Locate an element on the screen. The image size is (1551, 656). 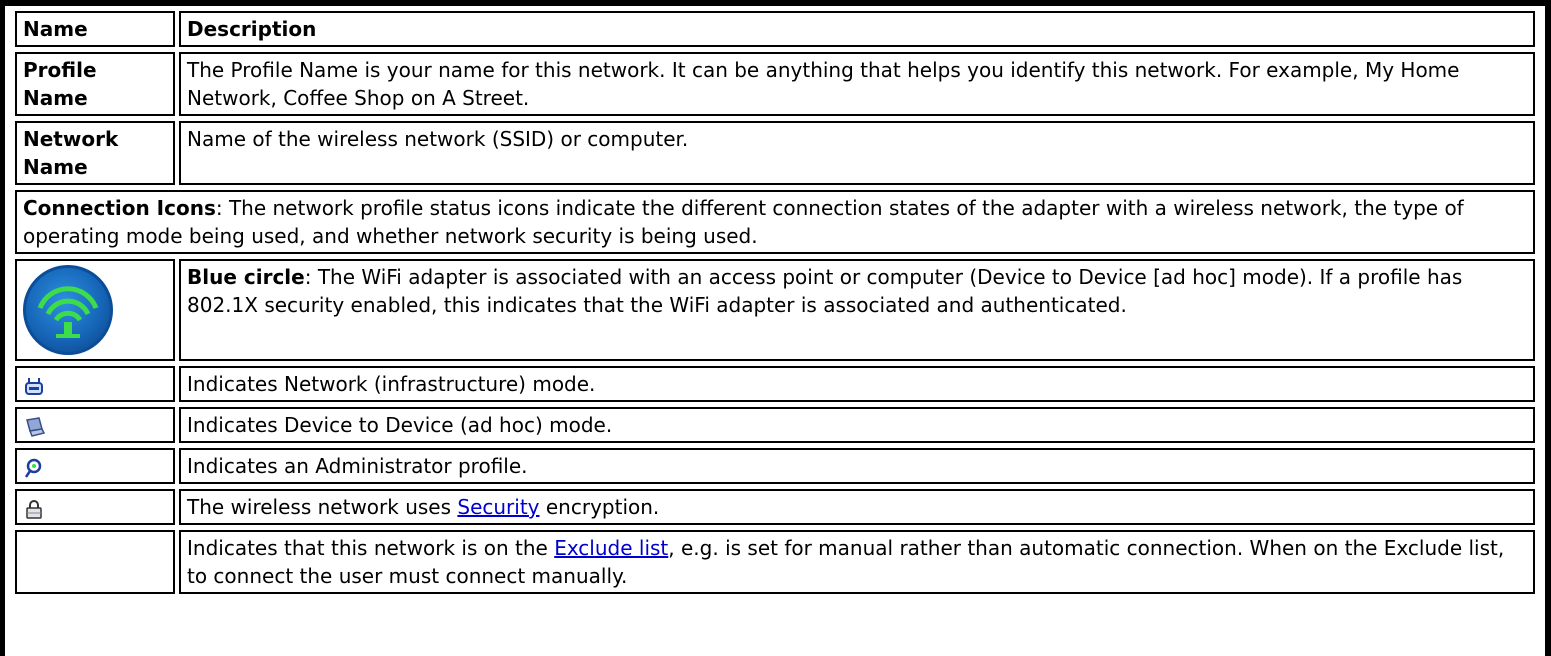
exclude-text-before: Indicates that this network is on the is located at coordinates (371, 548).